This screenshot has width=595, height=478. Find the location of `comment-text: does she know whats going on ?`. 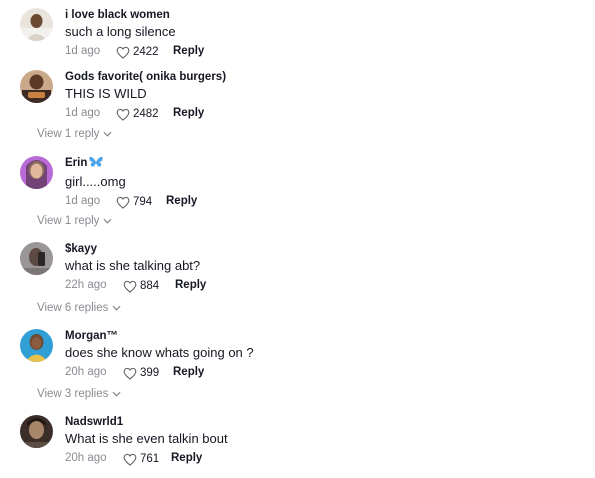

comment-text: does she know whats going on ? is located at coordinates (159, 352).